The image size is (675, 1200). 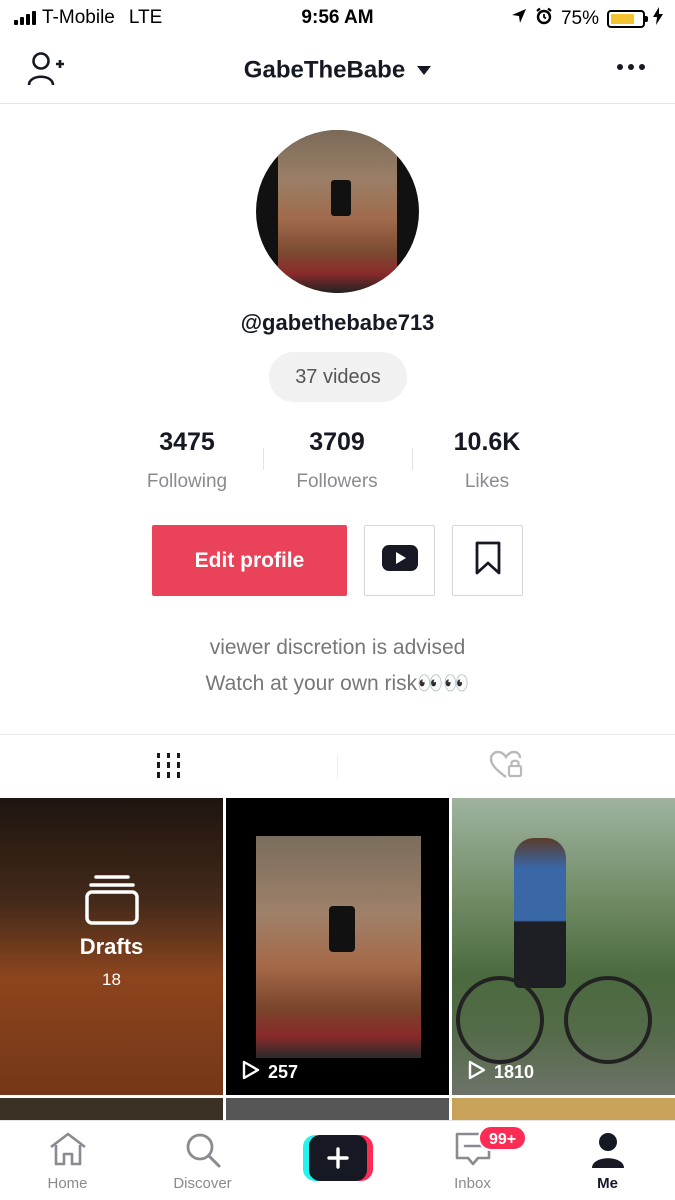 I want to click on stat-likes: 10.6K Likes, so click(x=487, y=460).